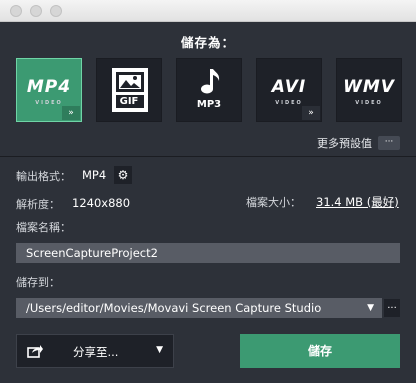 The image size is (416, 383). What do you see at coordinates (36, 11) in the screenshot?
I see `minimize-window-button` at bounding box center [36, 11].